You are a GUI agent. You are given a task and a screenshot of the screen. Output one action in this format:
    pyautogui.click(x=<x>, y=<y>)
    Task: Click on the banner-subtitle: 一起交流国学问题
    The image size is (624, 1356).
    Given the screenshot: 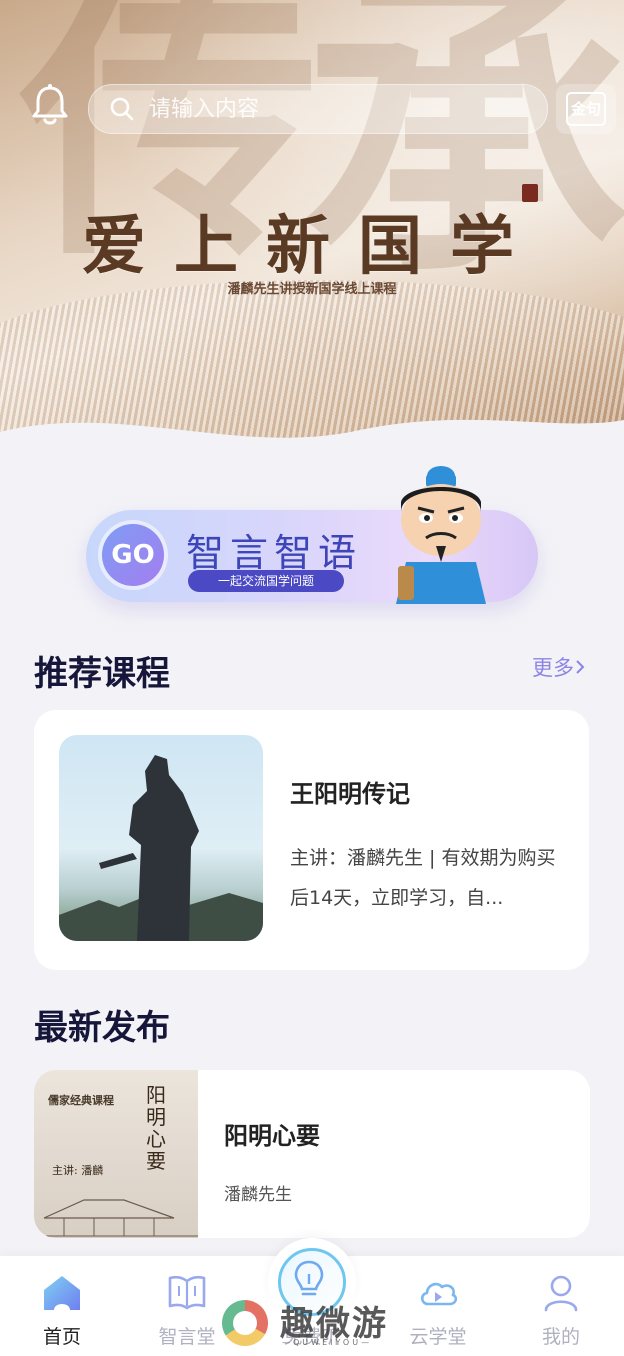 What is the action you would take?
    pyautogui.click(x=266, y=581)
    